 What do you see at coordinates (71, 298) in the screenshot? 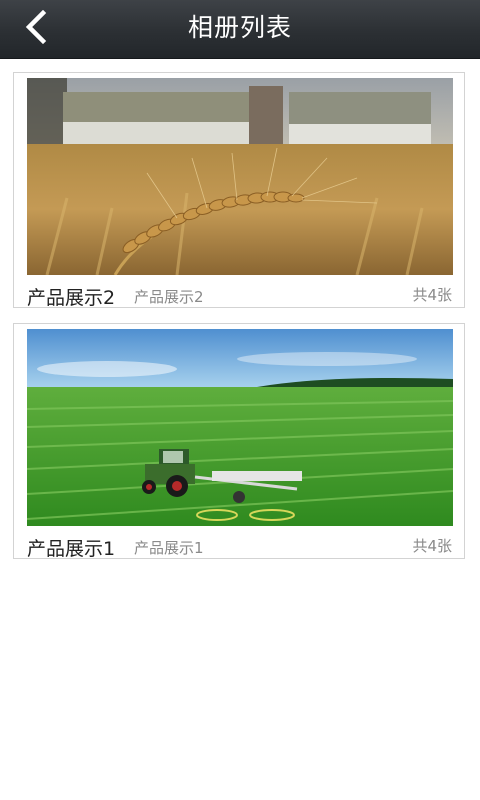
I see `album-title: 产品展示2` at bounding box center [71, 298].